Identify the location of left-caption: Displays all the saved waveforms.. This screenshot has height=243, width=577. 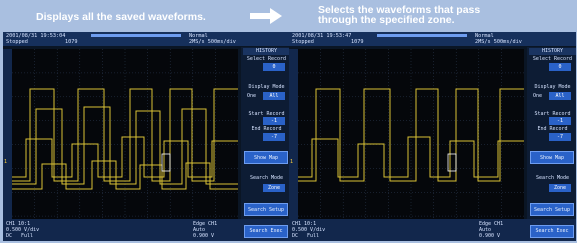
(121, 17).